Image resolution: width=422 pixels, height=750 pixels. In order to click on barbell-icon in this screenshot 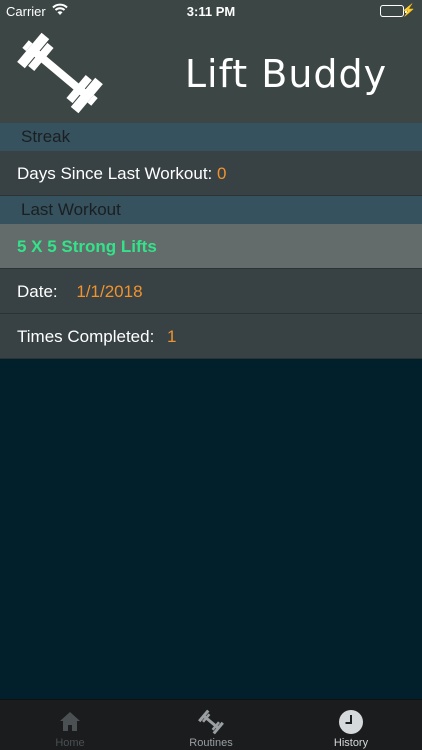, I will do `click(60, 73)`.